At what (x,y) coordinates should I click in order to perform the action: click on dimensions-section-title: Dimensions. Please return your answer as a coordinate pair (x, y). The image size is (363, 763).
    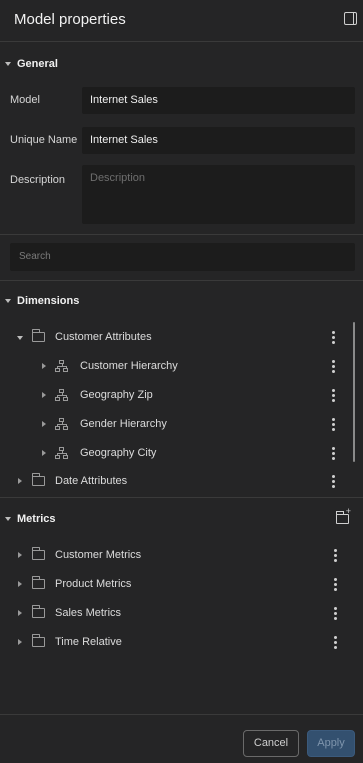
    Looking at the image, I should click on (48, 301).